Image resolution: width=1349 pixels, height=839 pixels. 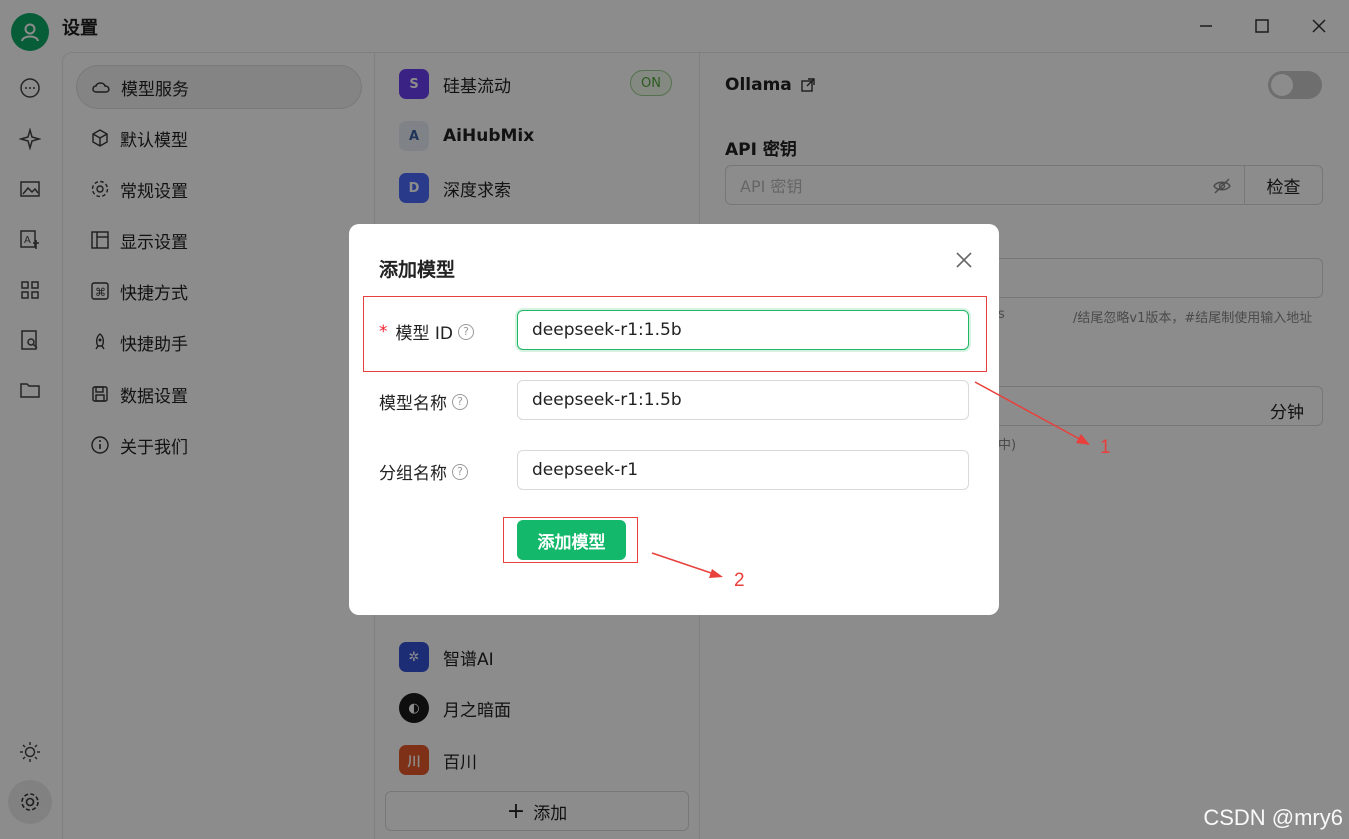 What do you see at coordinates (413, 404) in the screenshot?
I see `model-name-label-text: 模型名称` at bounding box center [413, 404].